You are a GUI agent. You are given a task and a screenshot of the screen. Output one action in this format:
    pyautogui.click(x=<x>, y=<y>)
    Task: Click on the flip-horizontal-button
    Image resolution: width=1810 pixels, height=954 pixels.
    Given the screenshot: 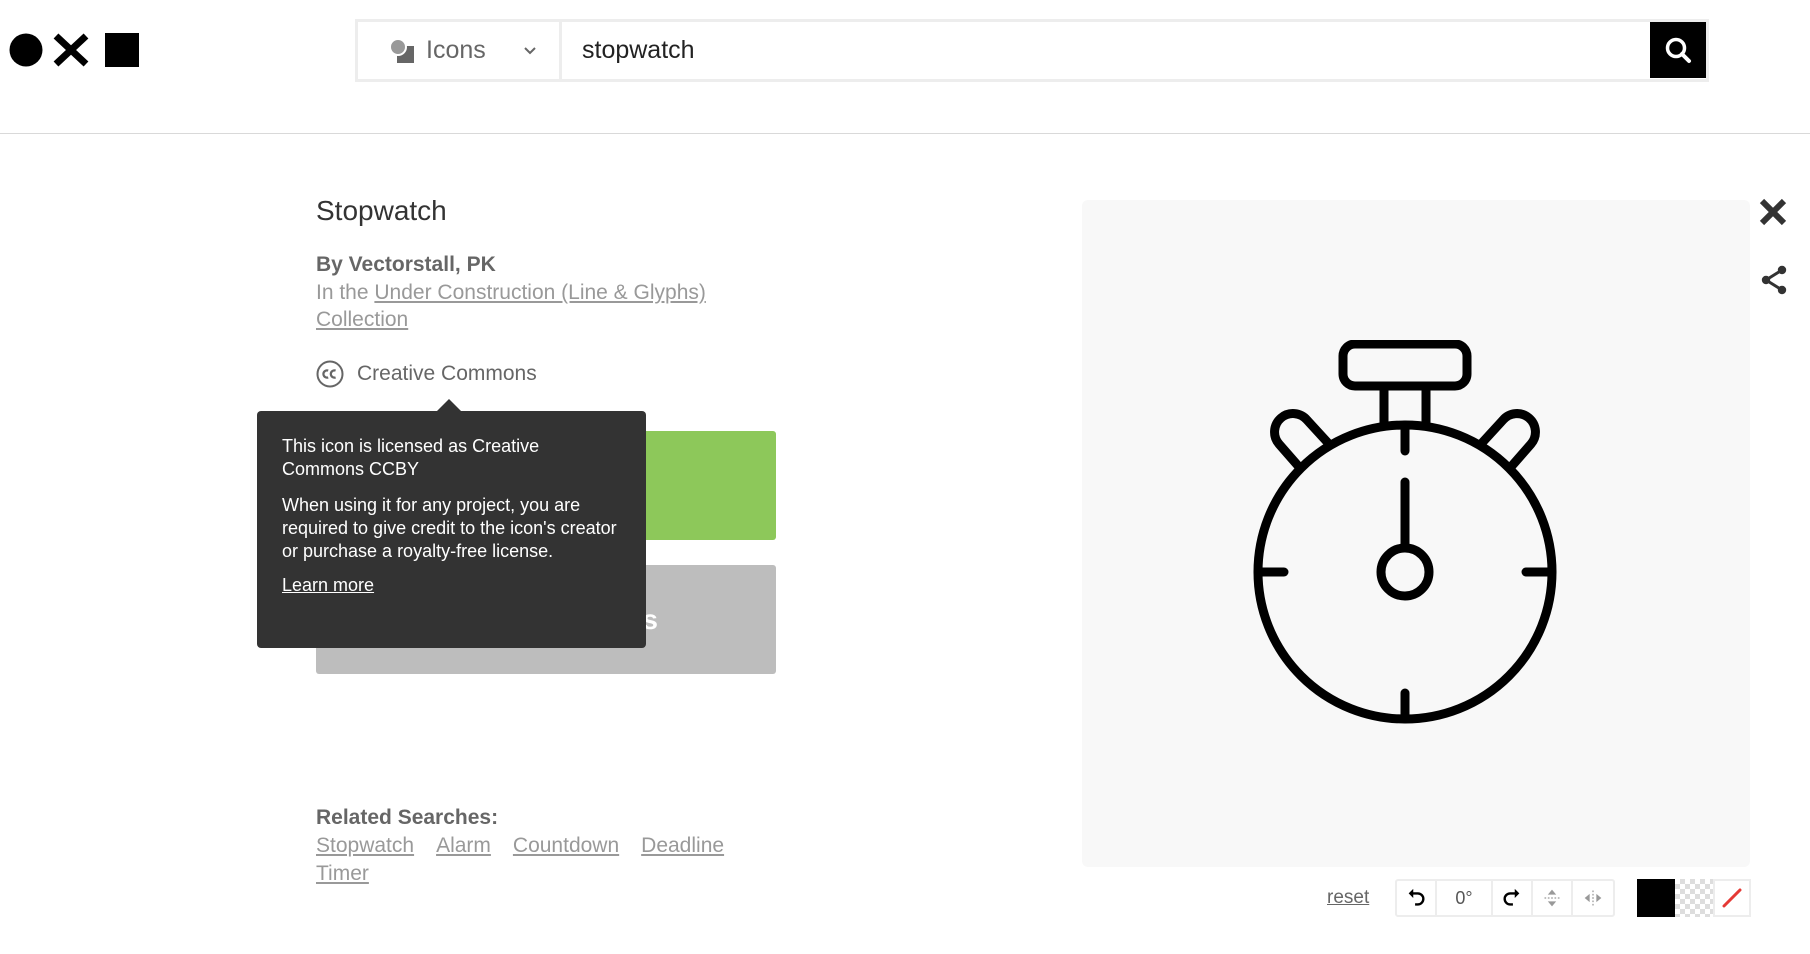 What is the action you would take?
    pyautogui.click(x=1593, y=898)
    